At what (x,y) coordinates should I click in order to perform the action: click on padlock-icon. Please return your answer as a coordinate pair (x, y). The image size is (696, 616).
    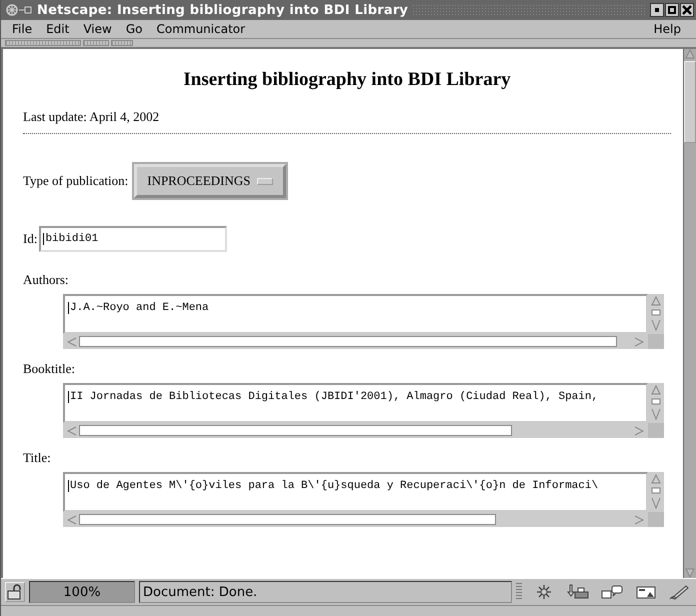
    Looking at the image, I should click on (15, 592).